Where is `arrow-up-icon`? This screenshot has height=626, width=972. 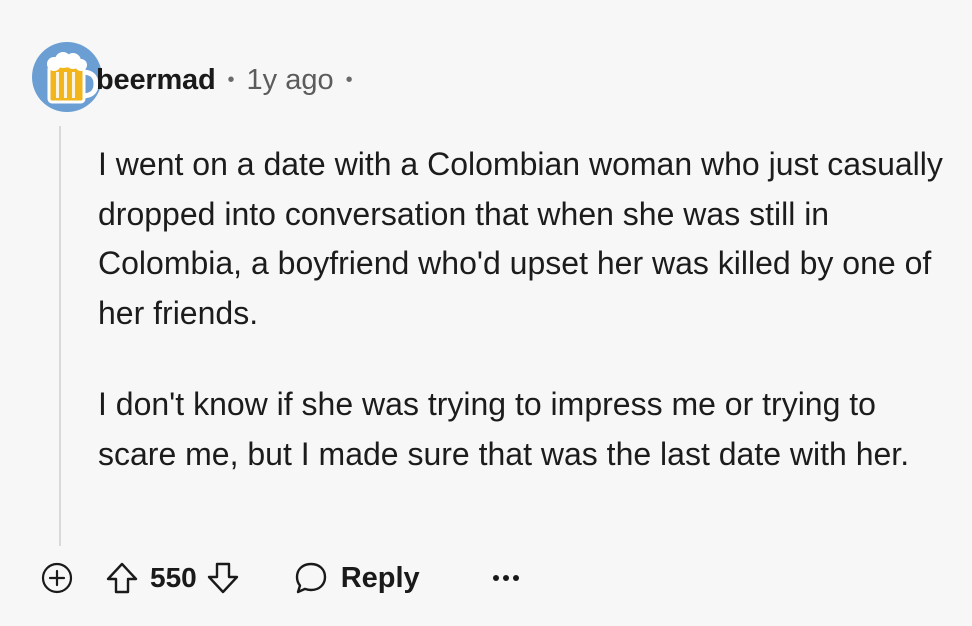 arrow-up-icon is located at coordinates (122, 578).